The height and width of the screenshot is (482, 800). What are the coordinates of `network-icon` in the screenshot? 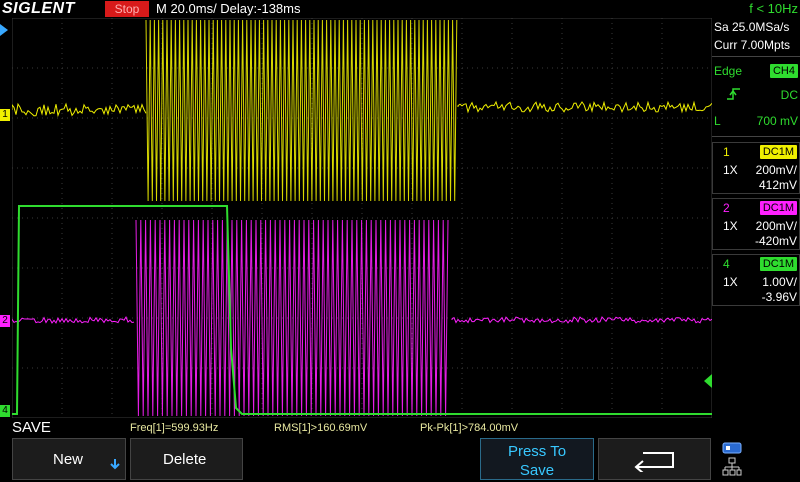 It's located at (732, 469).